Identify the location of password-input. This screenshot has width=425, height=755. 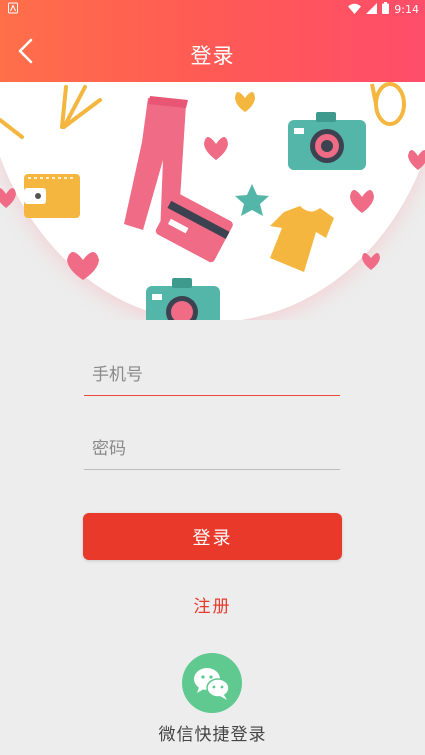
(212, 449).